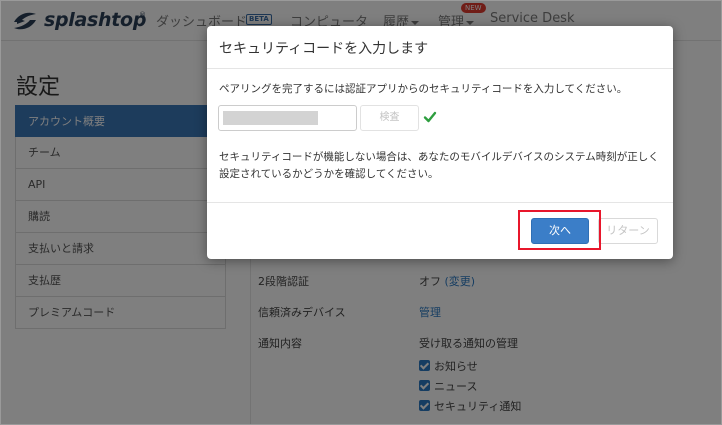 The image size is (722, 425). Describe the element at coordinates (270, 118) in the screenshot. I see `redacted-code-value` at that location.